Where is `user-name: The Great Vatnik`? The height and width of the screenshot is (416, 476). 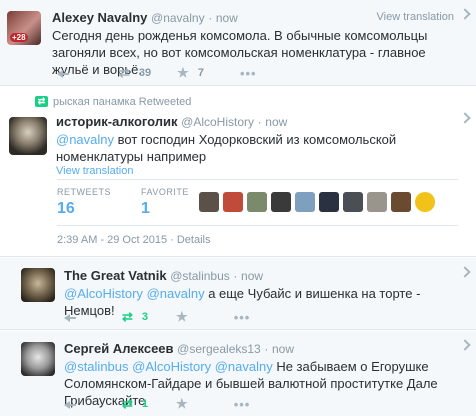 user-name: The Great Vatnik is located at coordinates (115, 275).